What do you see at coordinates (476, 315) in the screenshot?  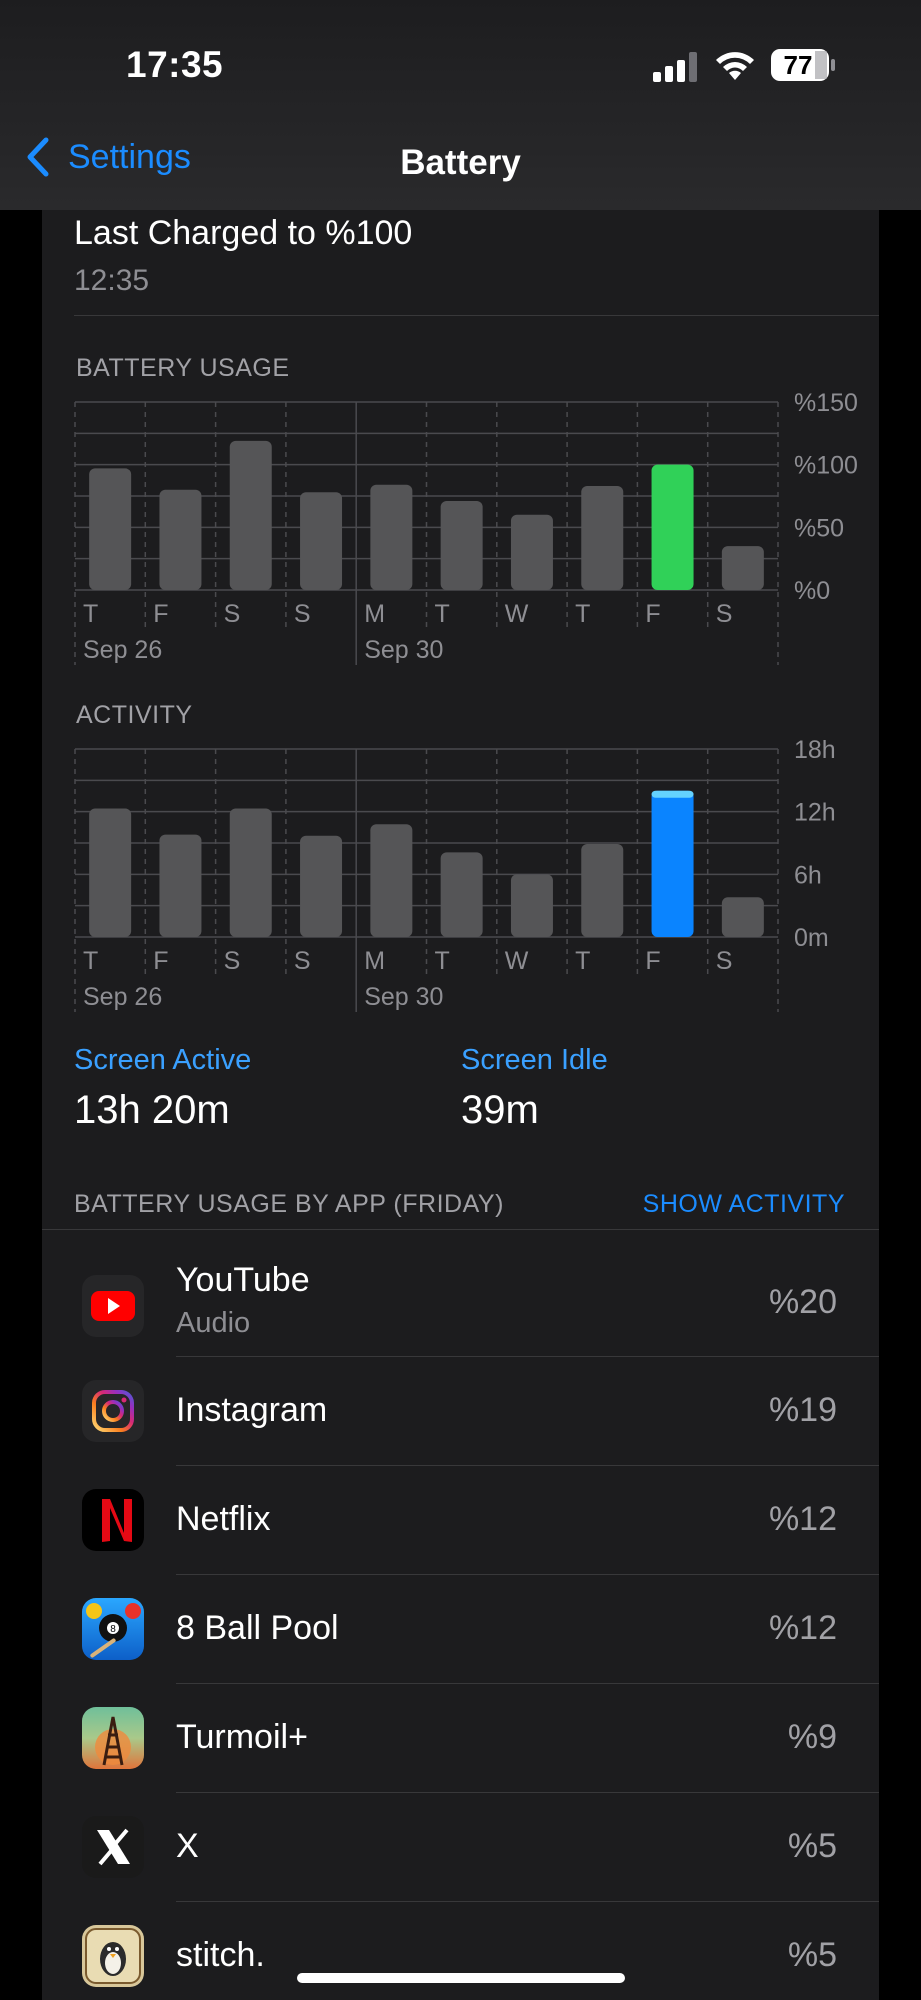 I see `divider` at bounding box center [476, 315].